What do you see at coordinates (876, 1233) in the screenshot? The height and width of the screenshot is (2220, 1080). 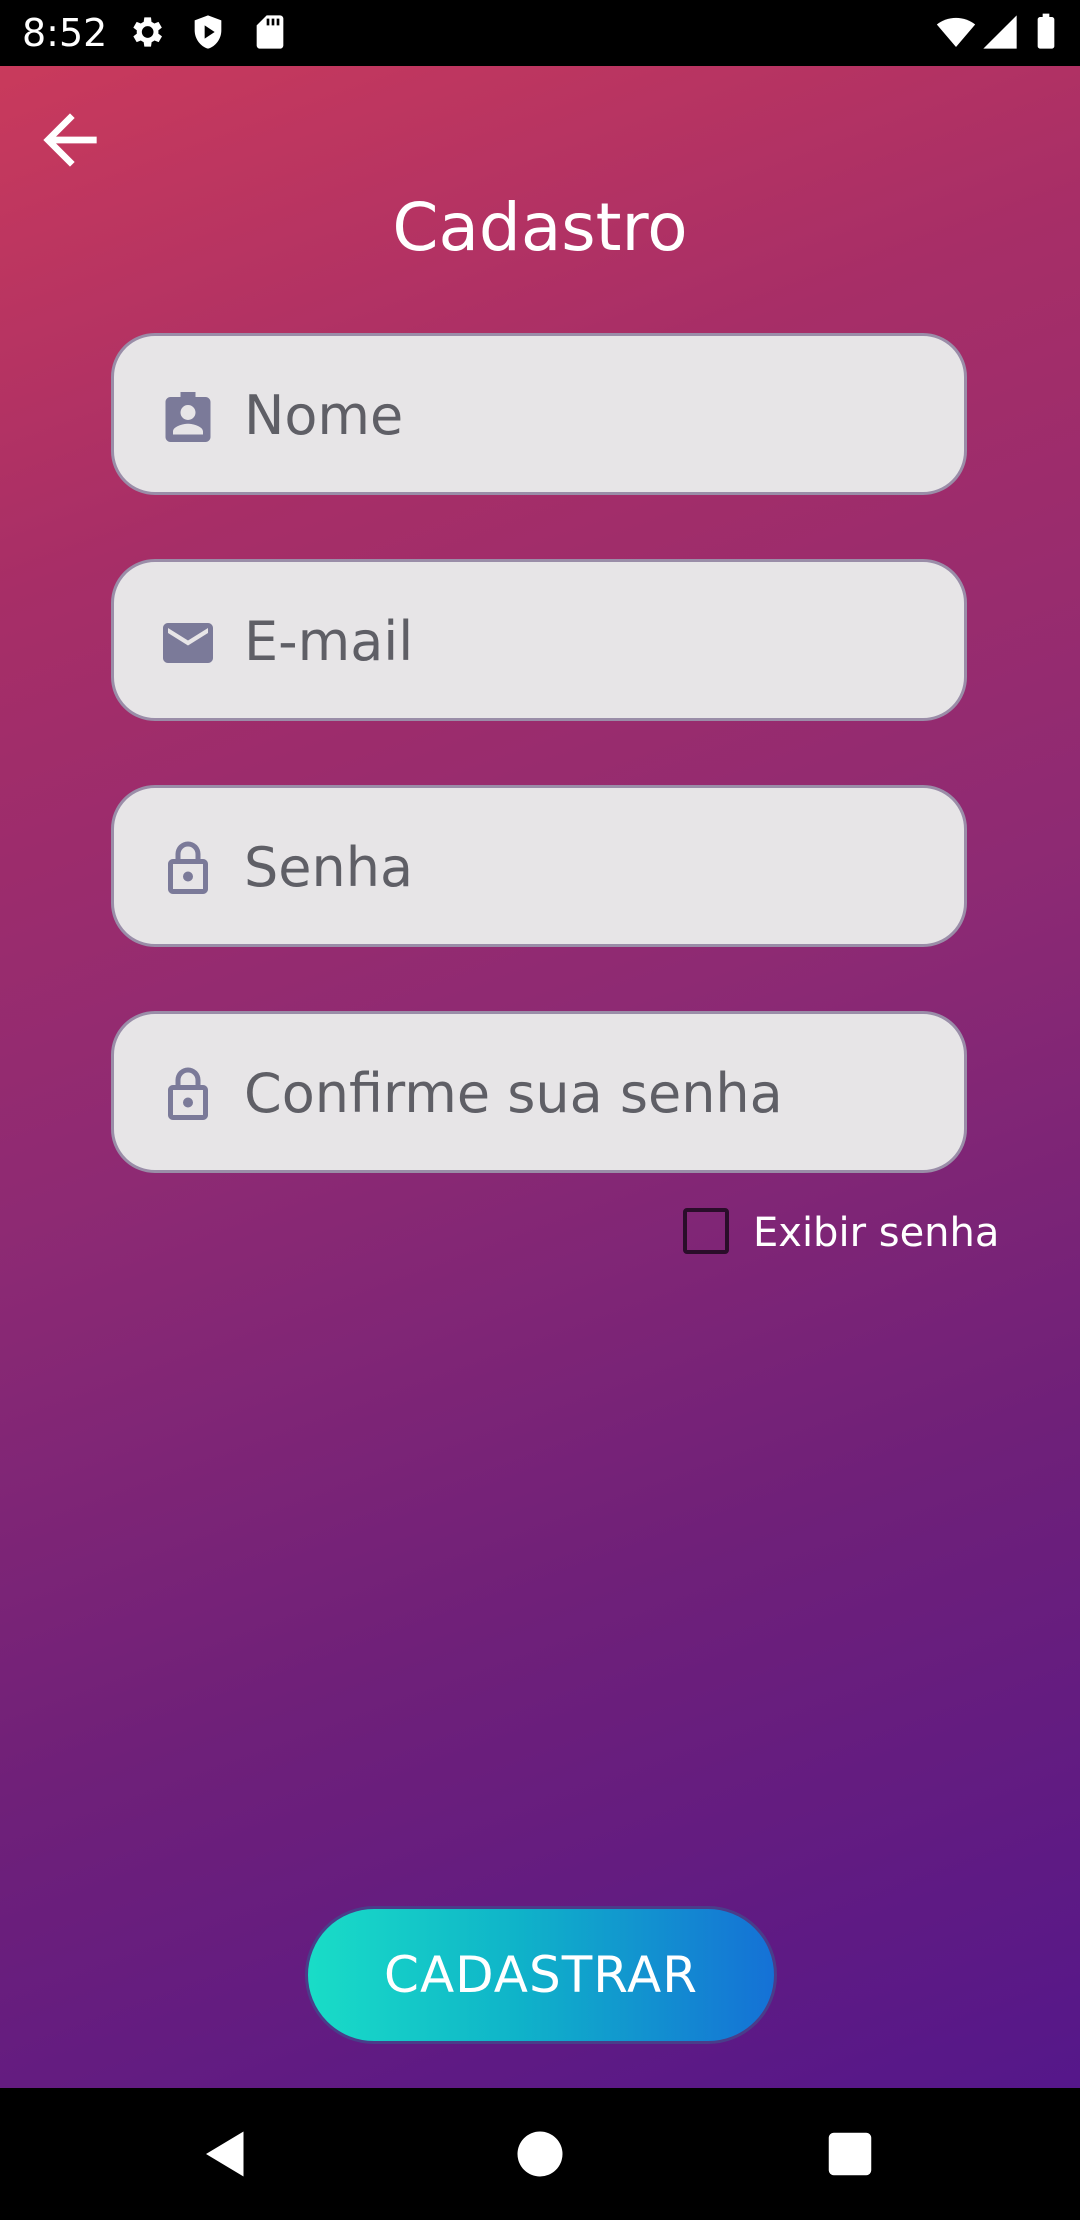 I see `show-password-label: Exibir senha` at bounding box center [876, 1233].